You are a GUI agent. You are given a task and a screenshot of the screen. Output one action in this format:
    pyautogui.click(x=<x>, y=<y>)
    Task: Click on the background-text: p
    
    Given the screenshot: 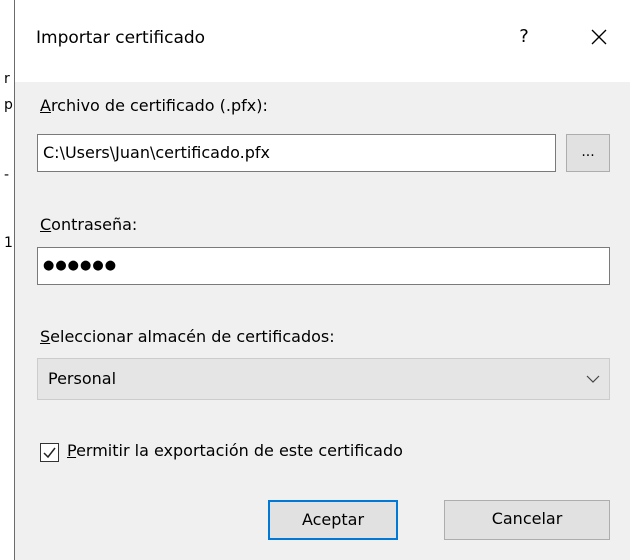 What is the action you would take?
    pyautogui.click(x=8, y=105)
    